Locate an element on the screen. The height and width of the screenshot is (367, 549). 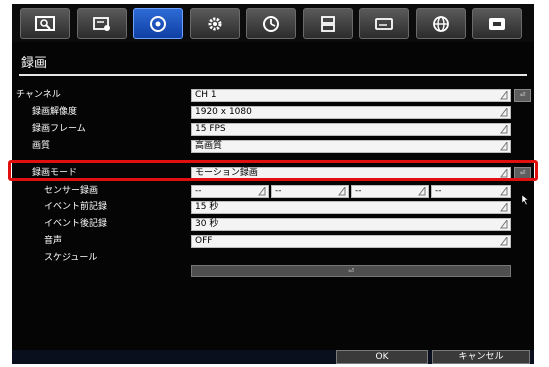
record-settings-icon is located at coordinates (101, 23).